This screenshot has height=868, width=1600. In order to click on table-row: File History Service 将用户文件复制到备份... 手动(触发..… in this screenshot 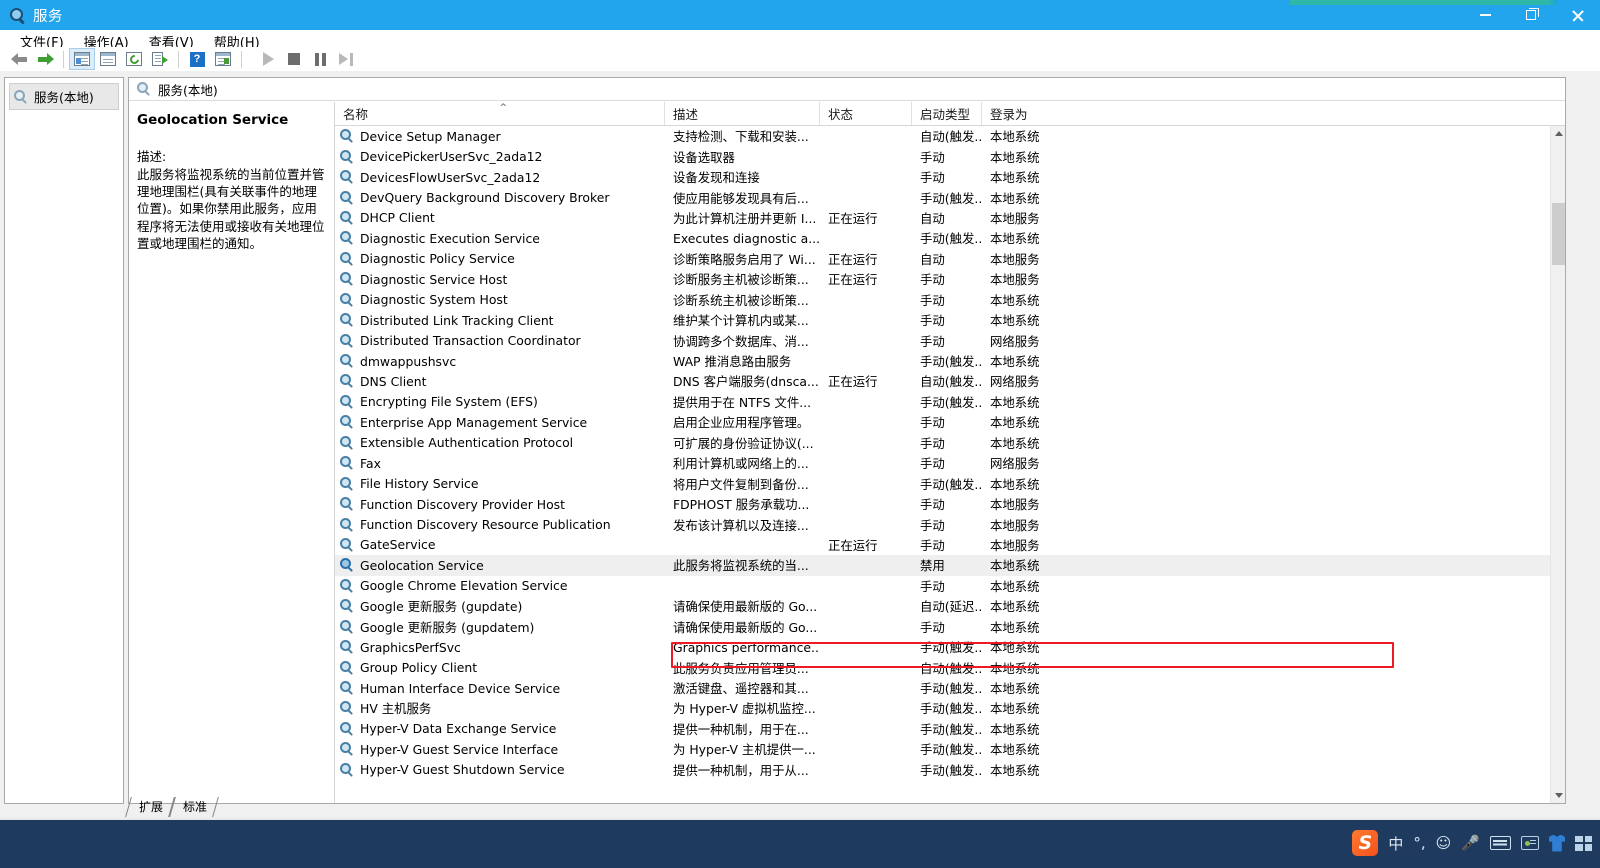, I will do `click(942, 483)`.